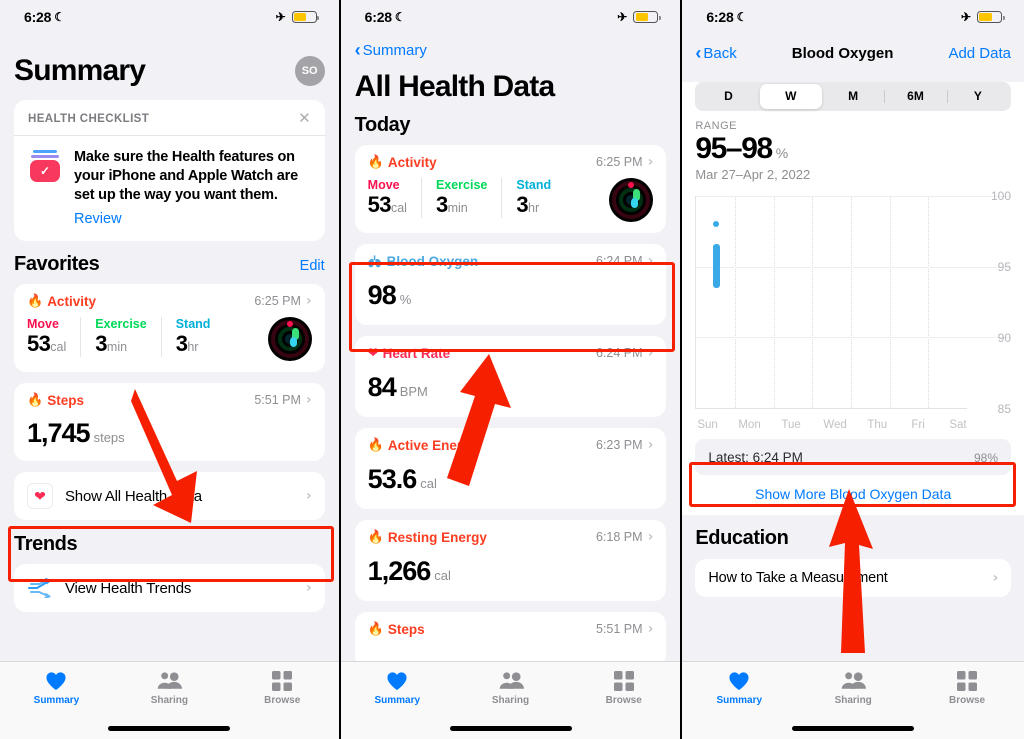  I want to click on stat-move-unit: cal, so click(398, 208).